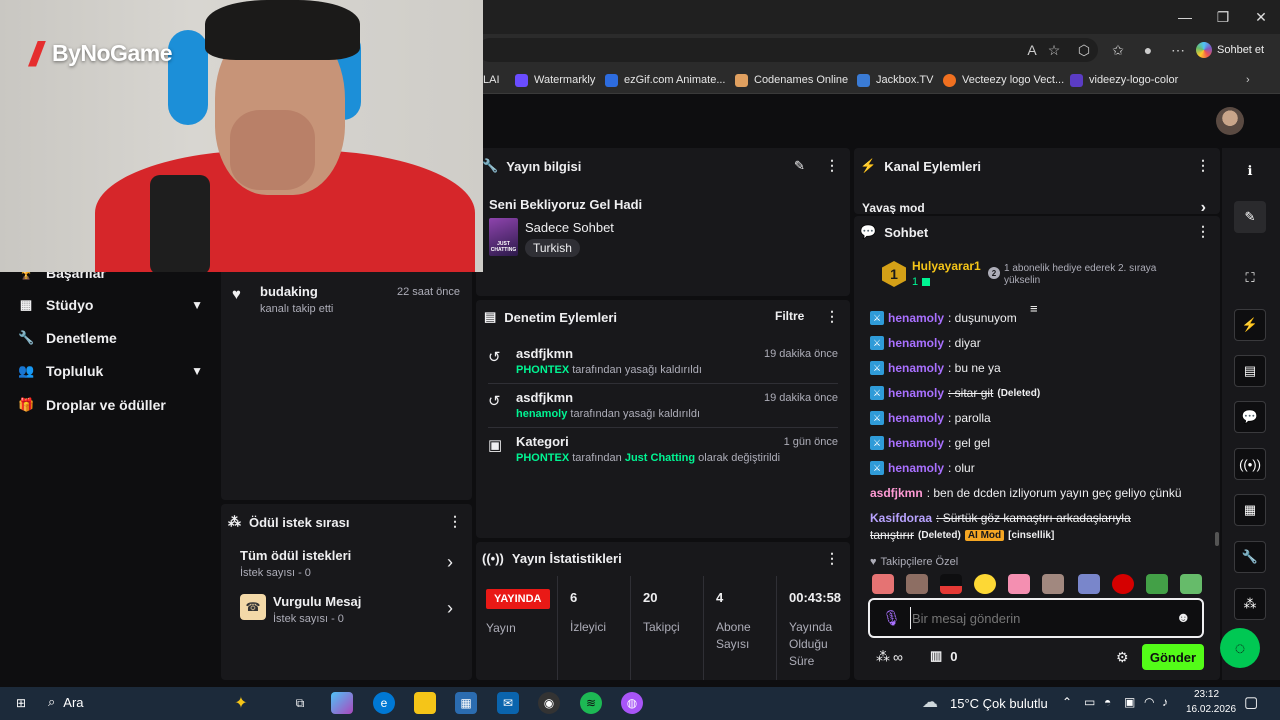  What do you see at coordinates (1040, 318) in the screenshot?
I see `chat-message: ⚔ henamoly: duşunuyom` at bounding box center [1040, 318].